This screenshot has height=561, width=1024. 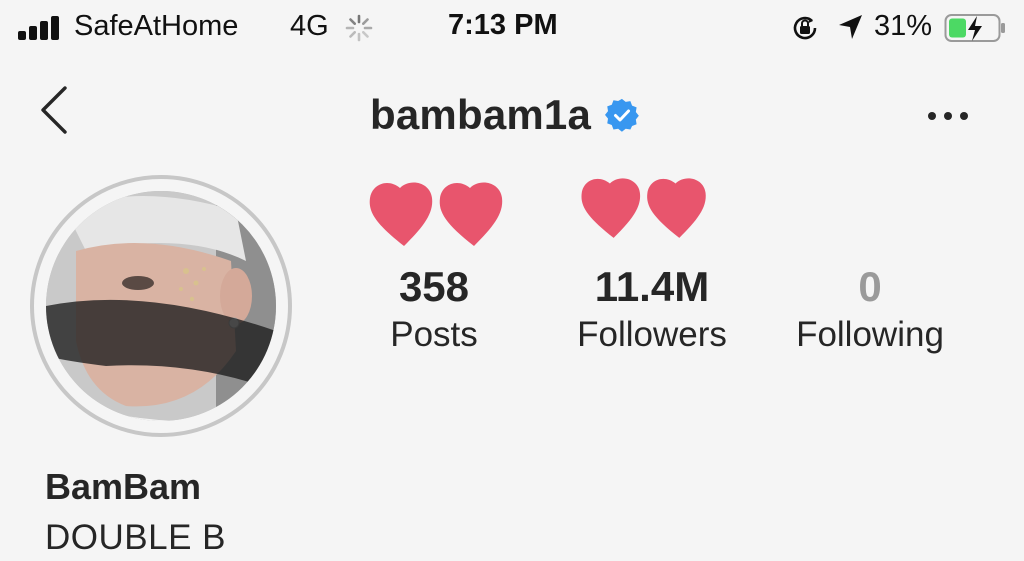 I want to click on profile-username-header: bambam1a, so click(x=504, y=115).